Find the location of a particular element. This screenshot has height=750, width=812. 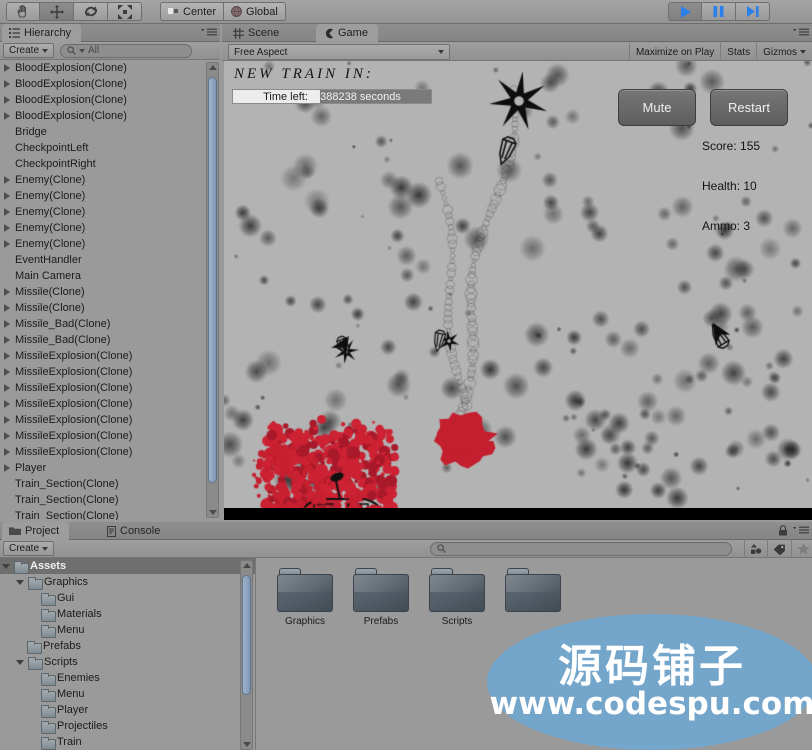

stats-button: Stats is located at coordinates (738, 52).